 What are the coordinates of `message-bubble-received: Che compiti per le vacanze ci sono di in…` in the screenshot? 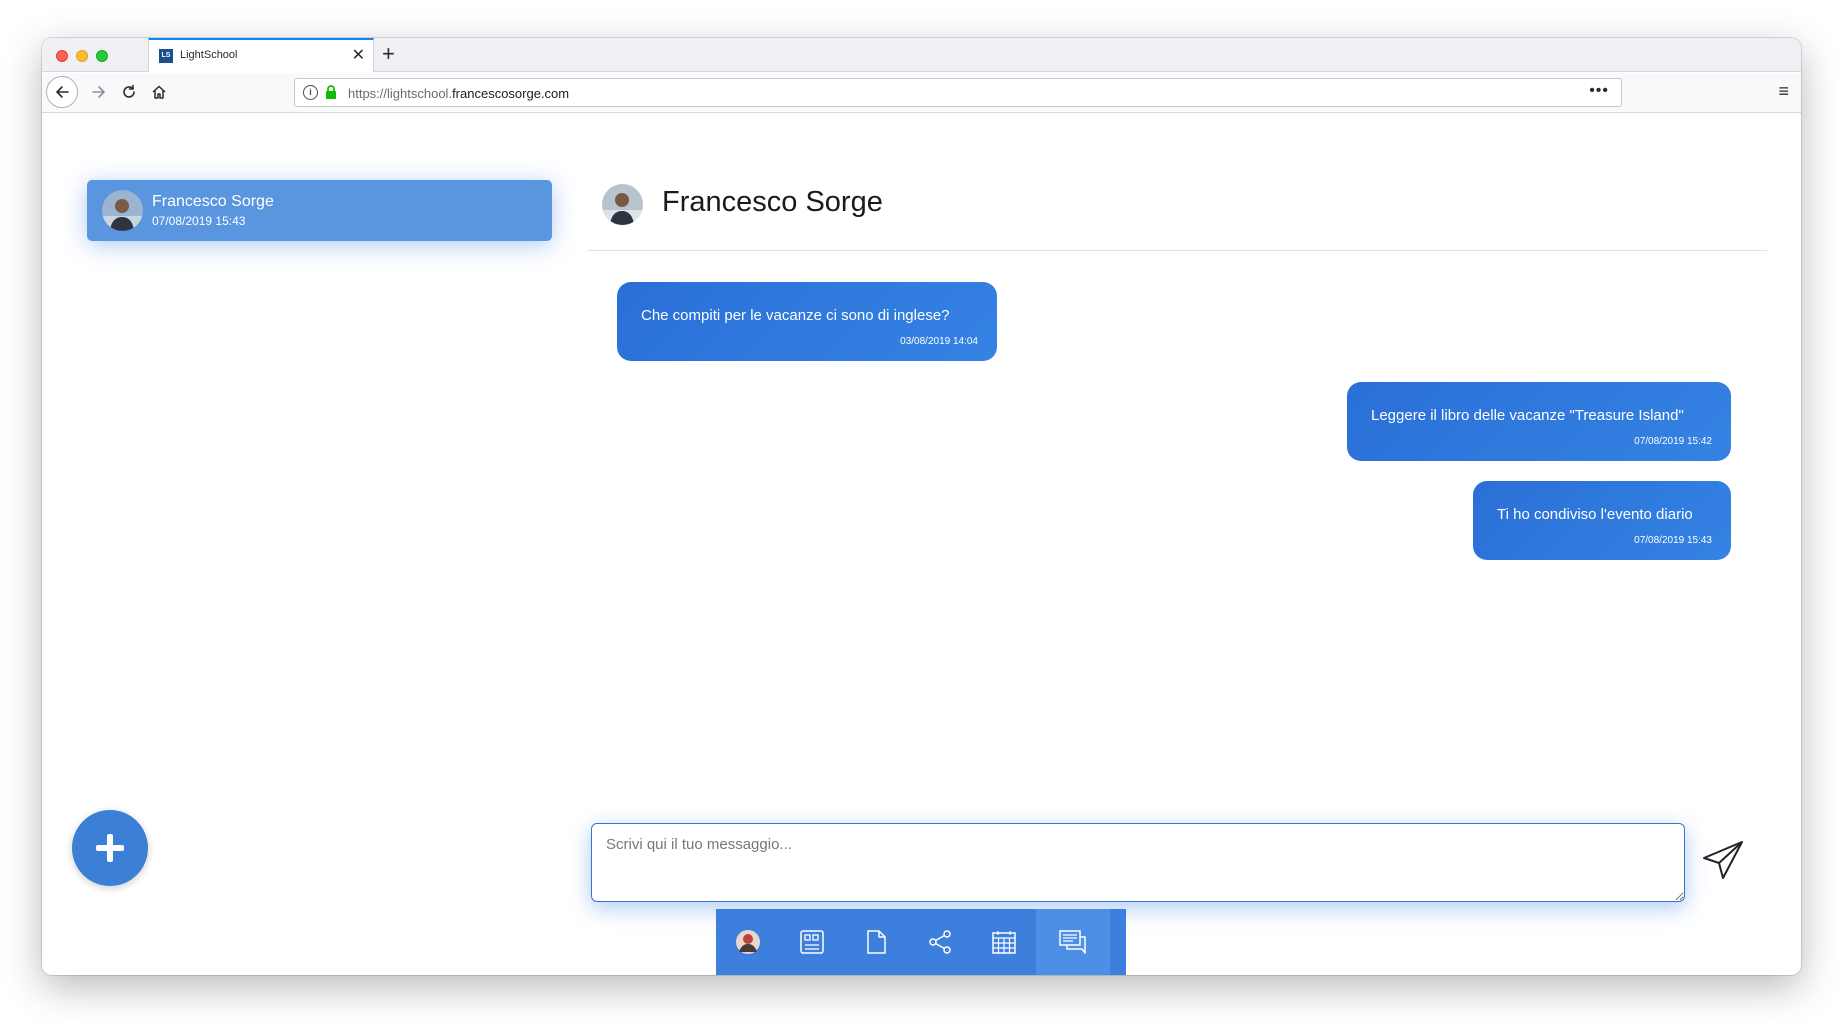 It's located at (807, 321).